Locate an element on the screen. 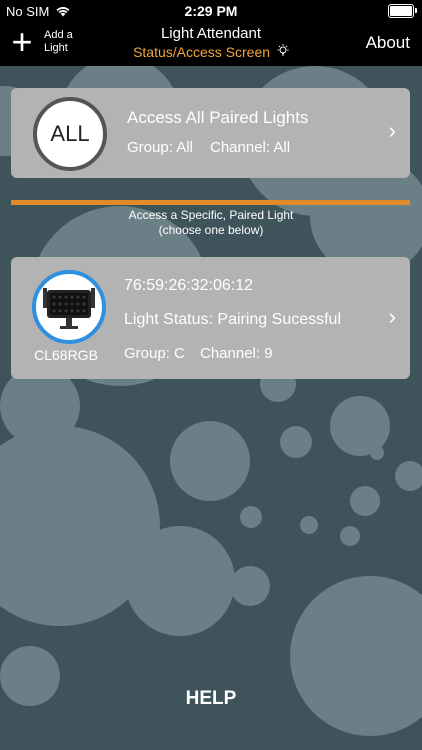 The image size is (422, 750). status-bar: No SIM 2:29 PM is located at coordinates (211, 11).